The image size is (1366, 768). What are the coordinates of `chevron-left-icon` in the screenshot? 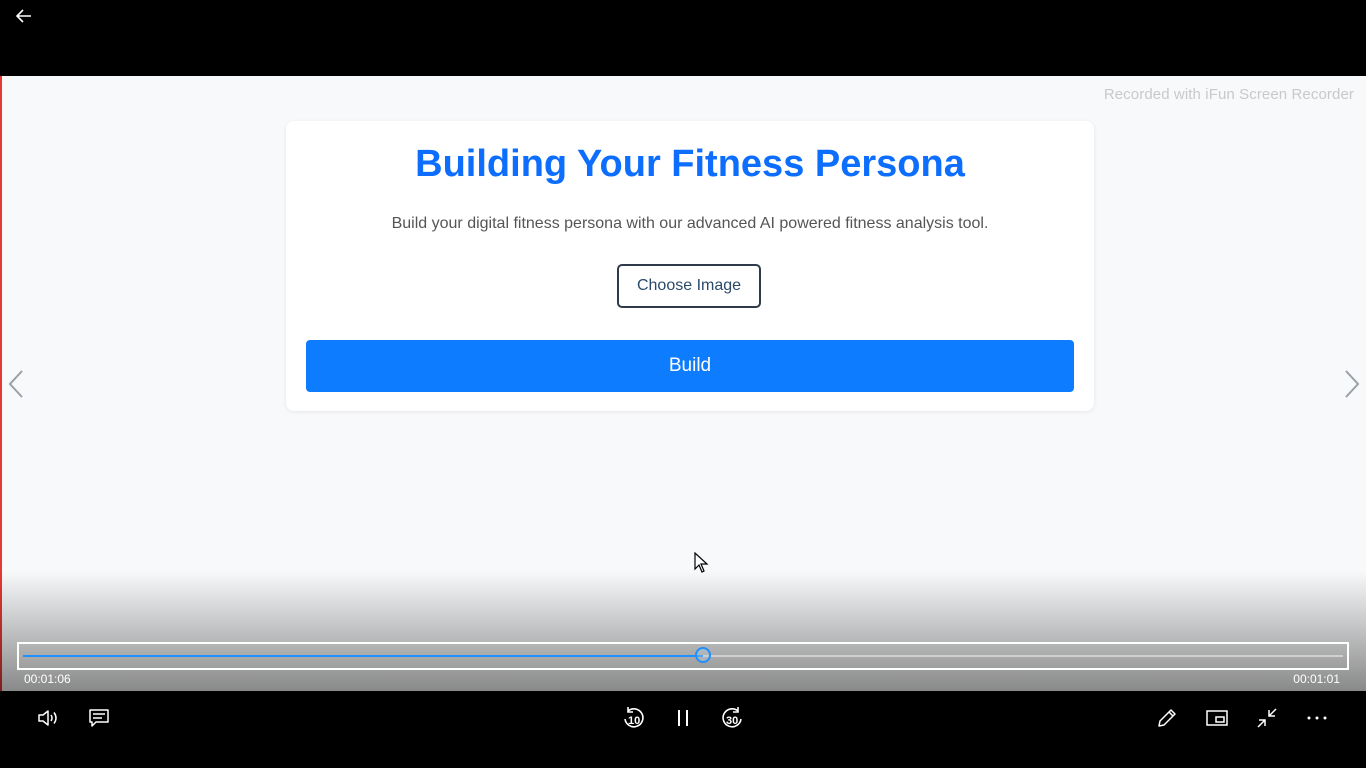 It's located at (15, 384).